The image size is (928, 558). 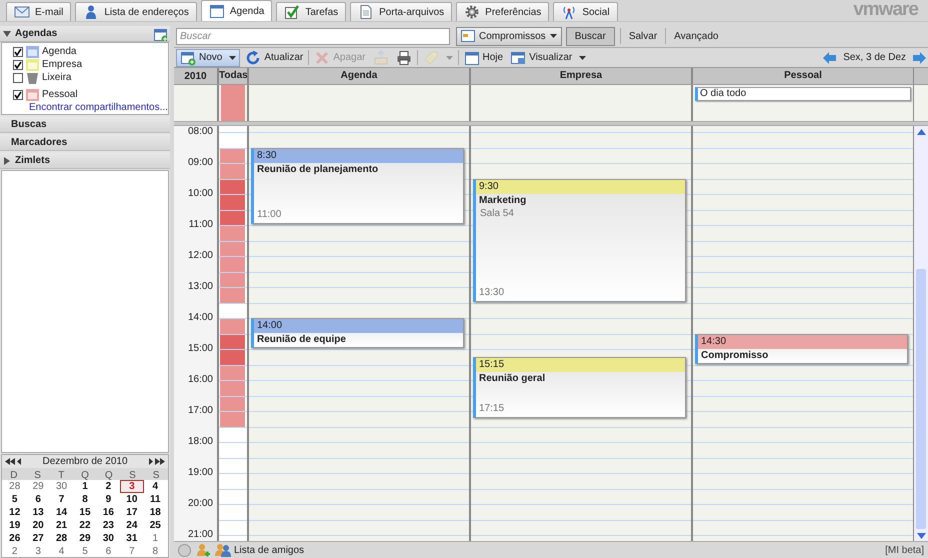 I want to click on new-button: Novo, so click(x=208, y=57).